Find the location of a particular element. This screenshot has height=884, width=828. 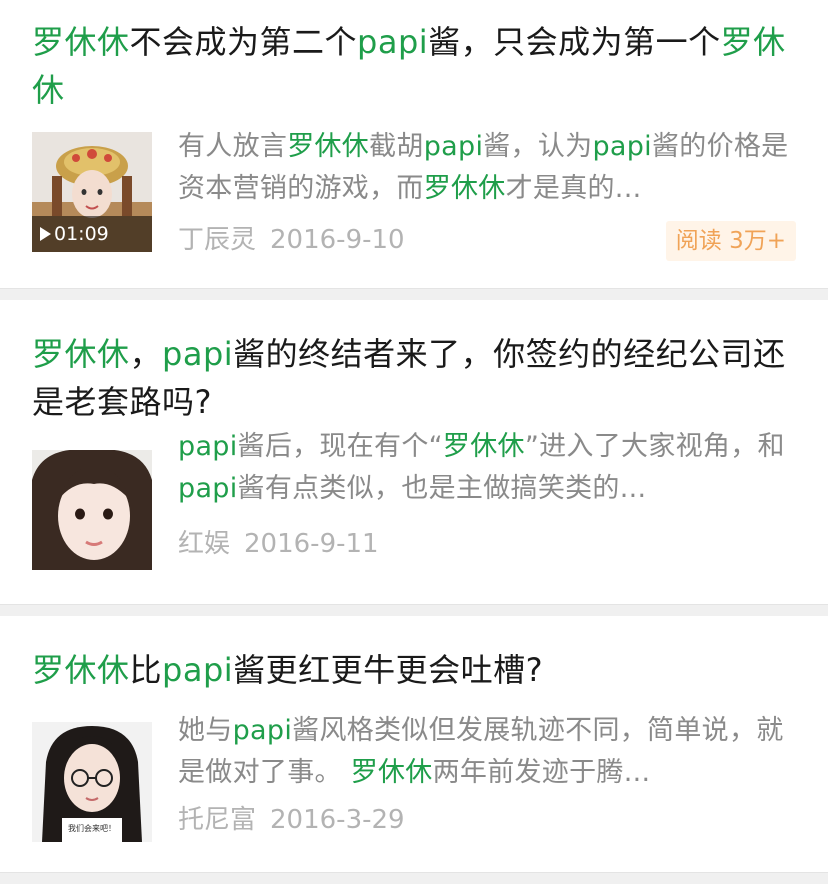

text-segment: 酱后，现在有个“ is located at coordinates (340, 446).